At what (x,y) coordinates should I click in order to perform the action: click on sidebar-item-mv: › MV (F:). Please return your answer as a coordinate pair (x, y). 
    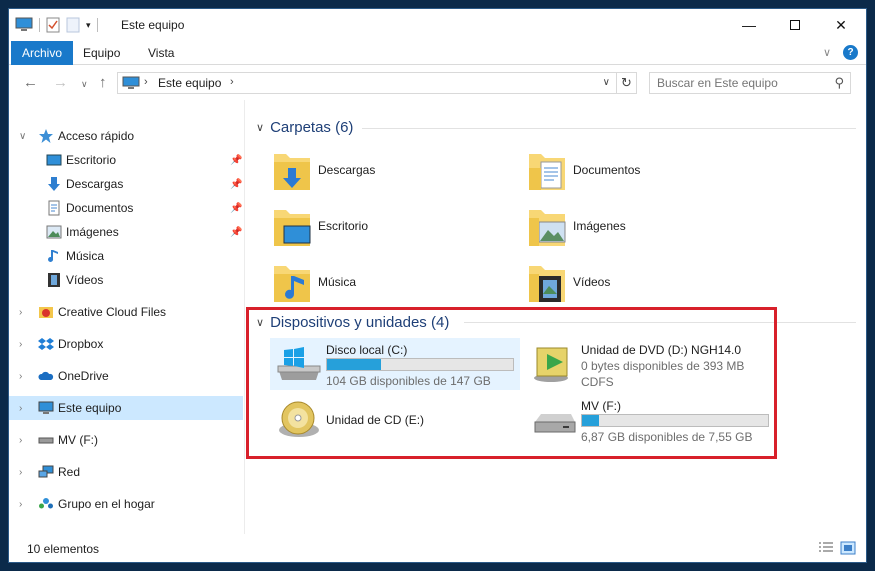
    Looking at the image, I should click on (126, 440).